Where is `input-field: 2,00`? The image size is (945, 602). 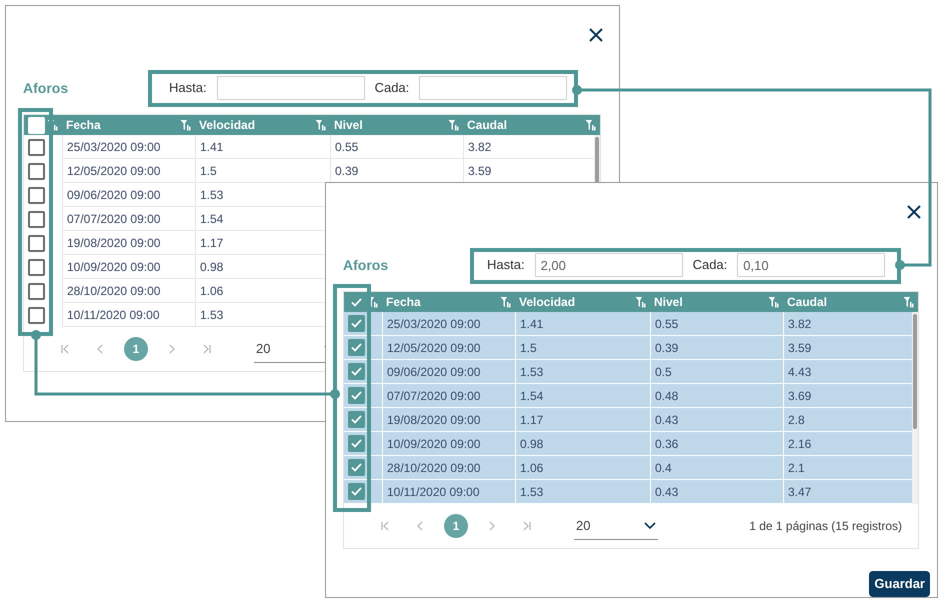 input-field: 2,00 is located at coordinates (608, 265).